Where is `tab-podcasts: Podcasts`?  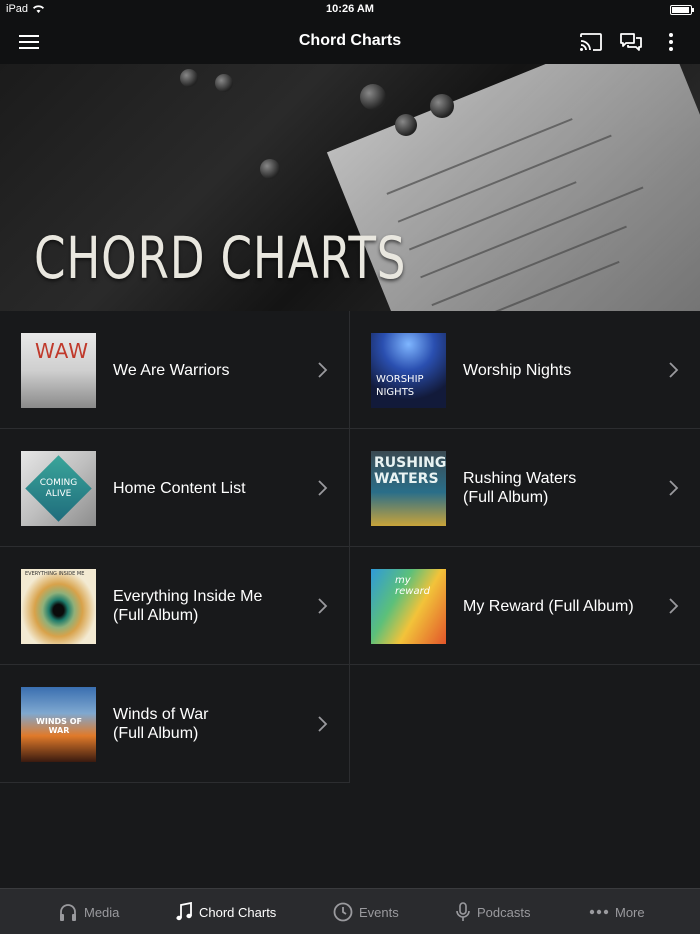 tab-podcasts: Podcasts is located at coordinates (492, 911).